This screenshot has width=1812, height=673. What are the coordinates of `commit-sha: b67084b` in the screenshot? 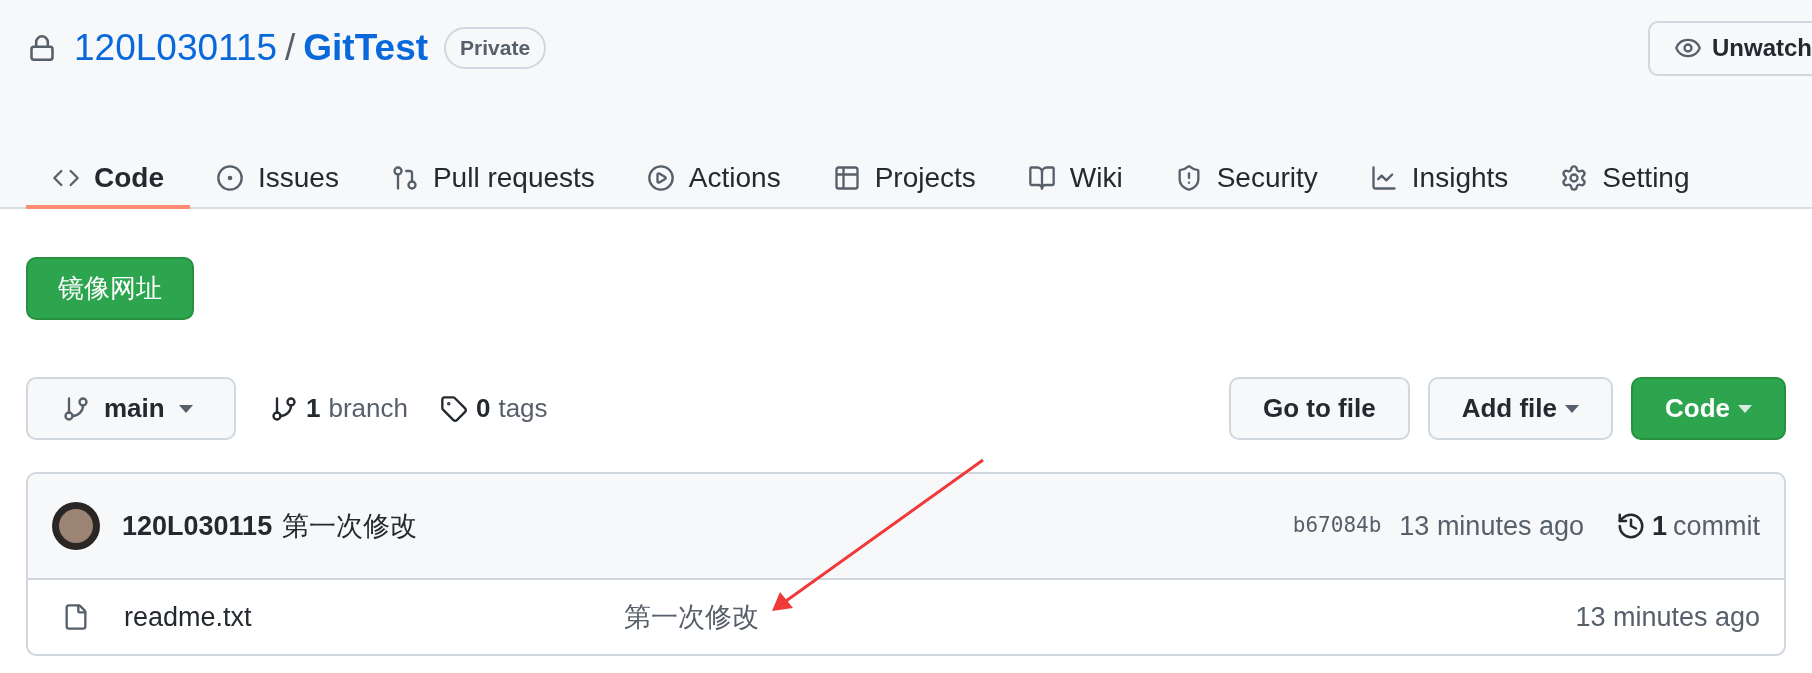 It's located at (1337, 526).